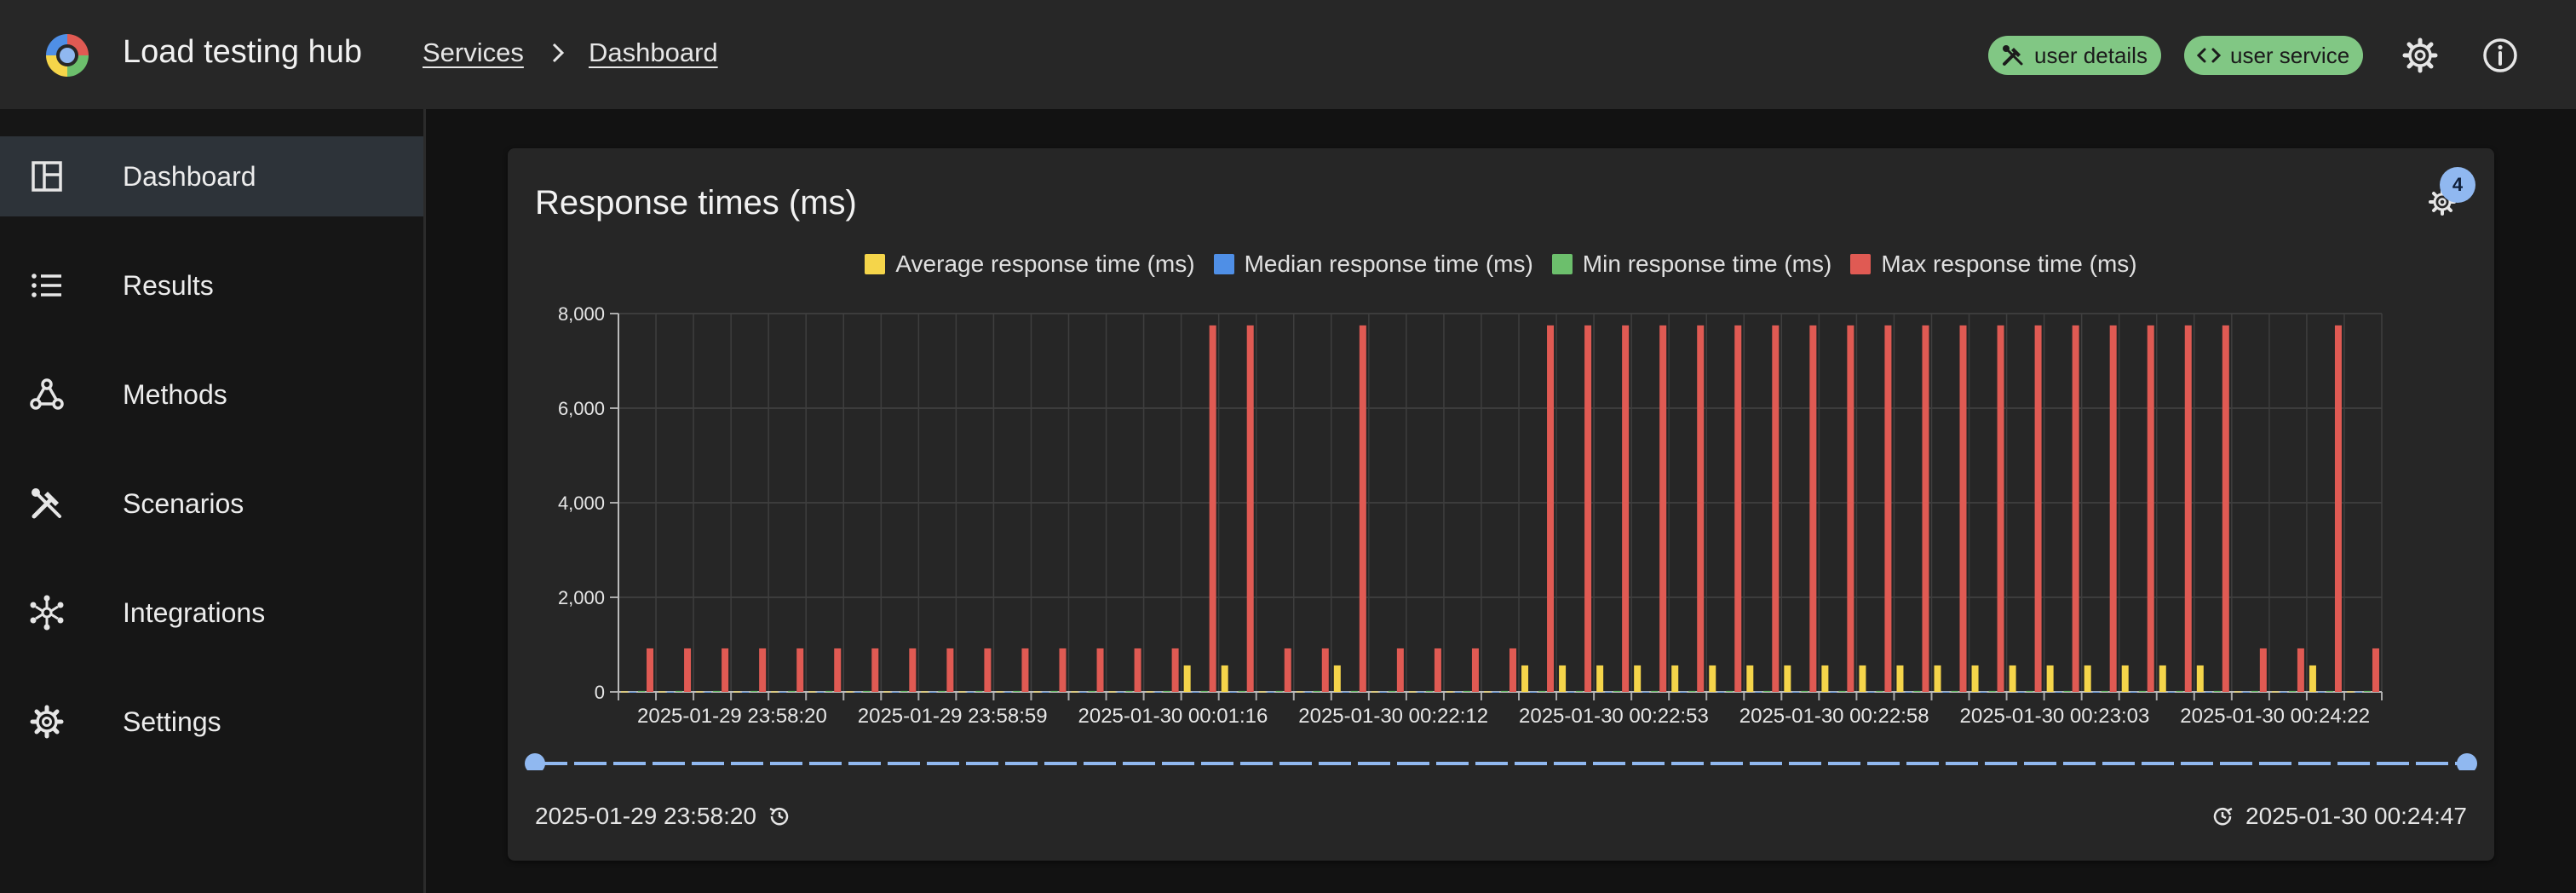 This screenshot has height=893, width=2576. I want to click on chip-user-details: user details, so click(2075, 55).